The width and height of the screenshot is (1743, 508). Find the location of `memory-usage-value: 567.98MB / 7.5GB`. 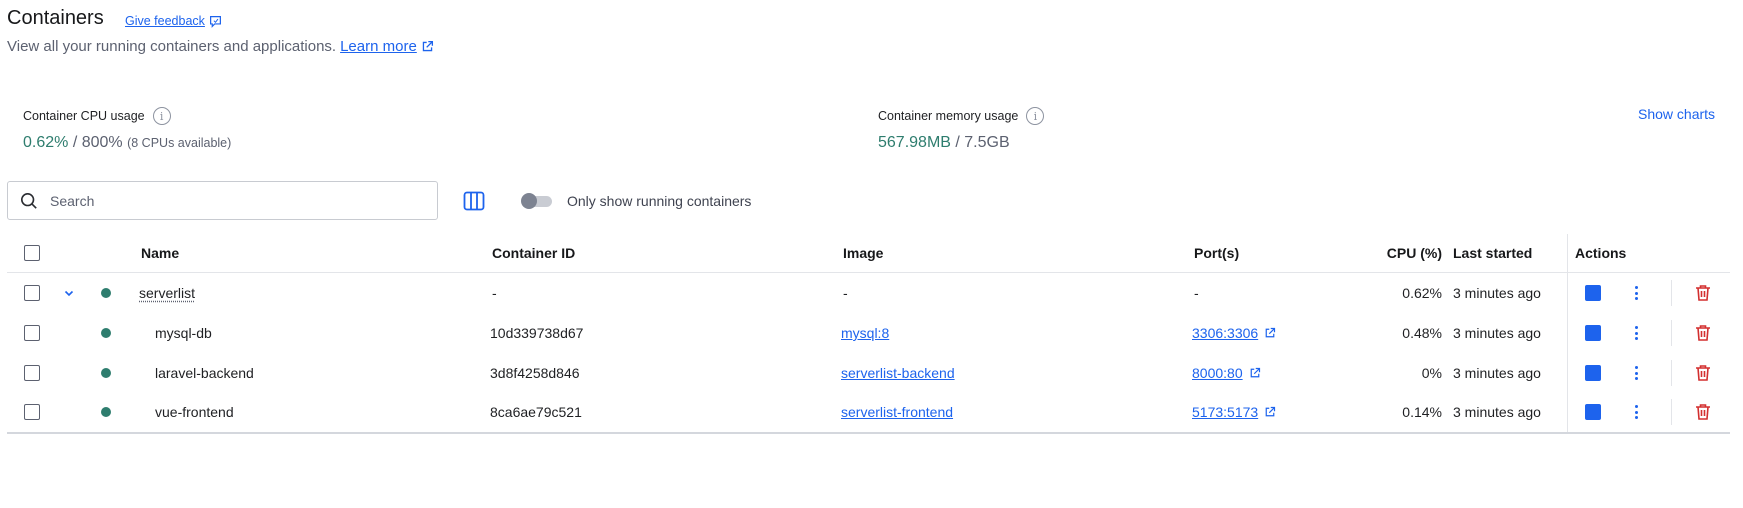

memory-usage-value: 567.98MB / 7.5GB is located at coordinates (944, 143).